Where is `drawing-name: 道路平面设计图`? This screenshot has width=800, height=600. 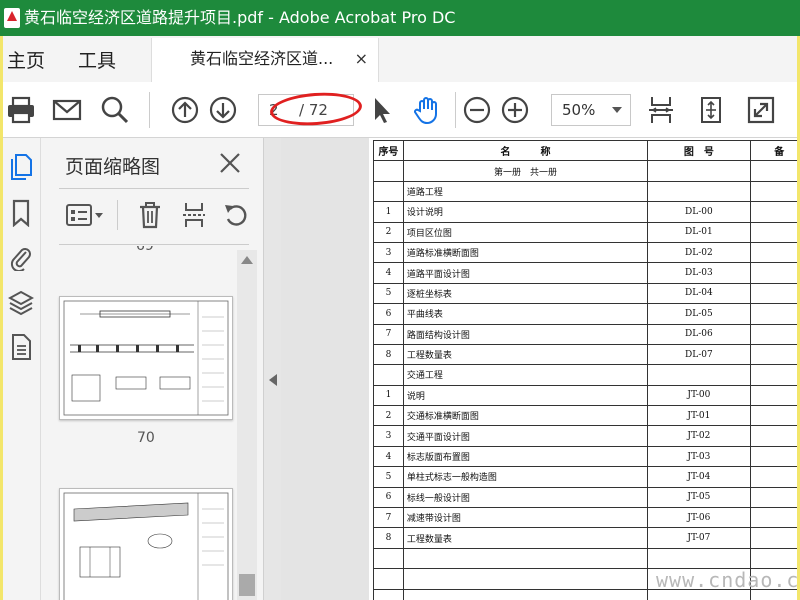
drawing-name: 道路平面设计图 is located at coordinates (525, 273).